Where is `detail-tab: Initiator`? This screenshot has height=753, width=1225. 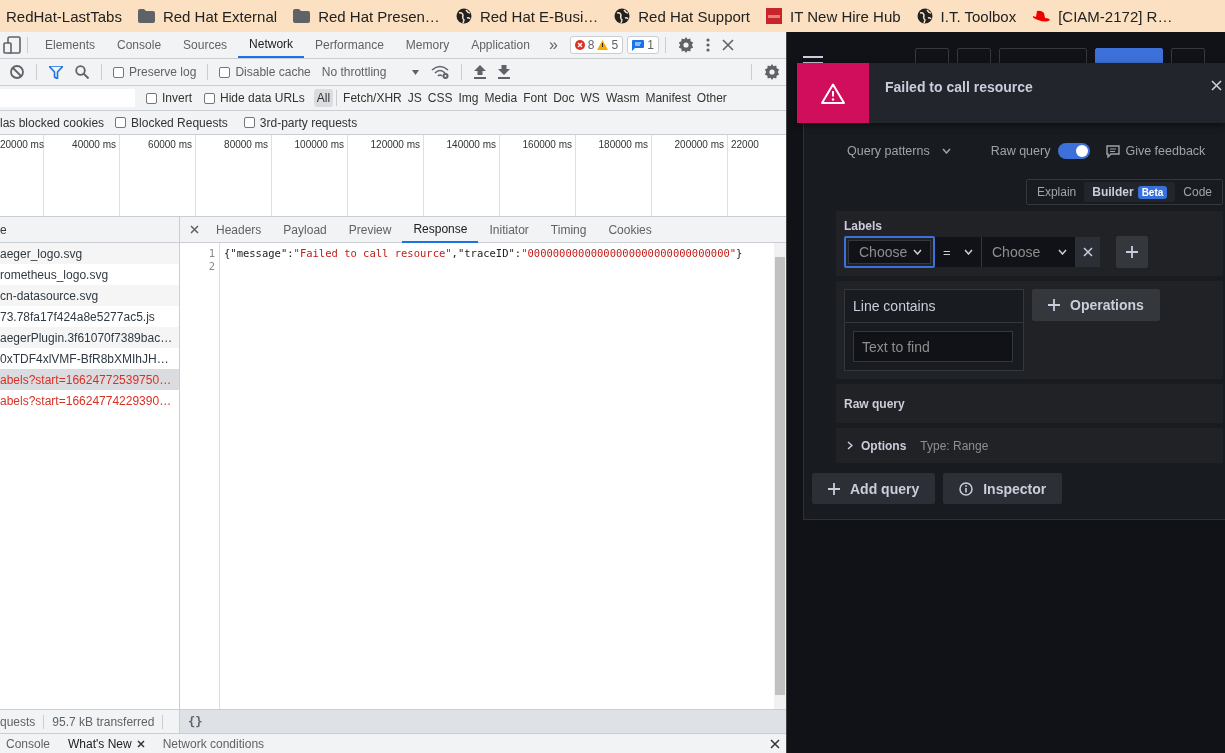
detail-tab: Initiator is located at coordinates (509, 229).